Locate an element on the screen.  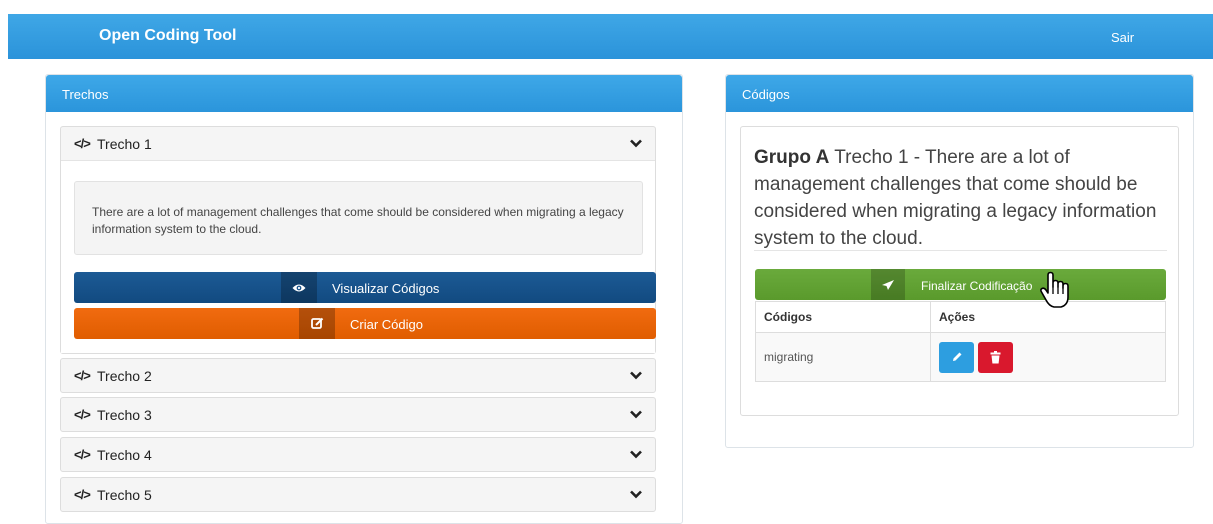
delete-code-button is located at coordinates (996, 357).